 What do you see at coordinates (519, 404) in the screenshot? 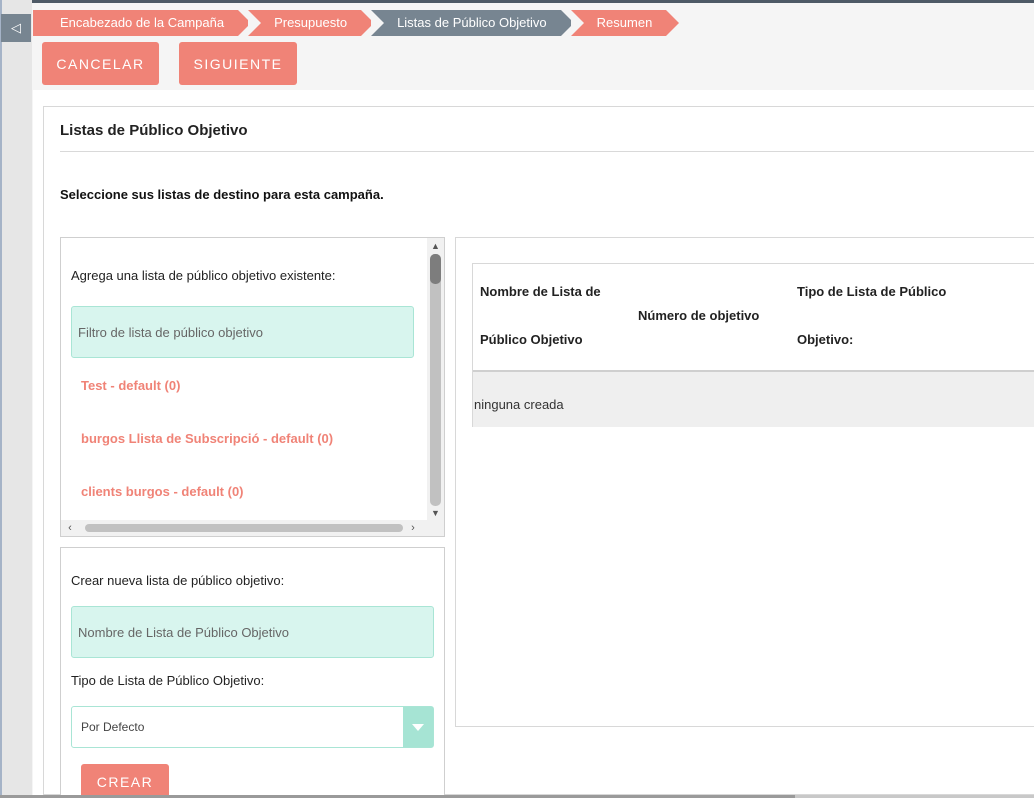
I see `empty-message: ninguna creada` at bounding box center [519, 404].